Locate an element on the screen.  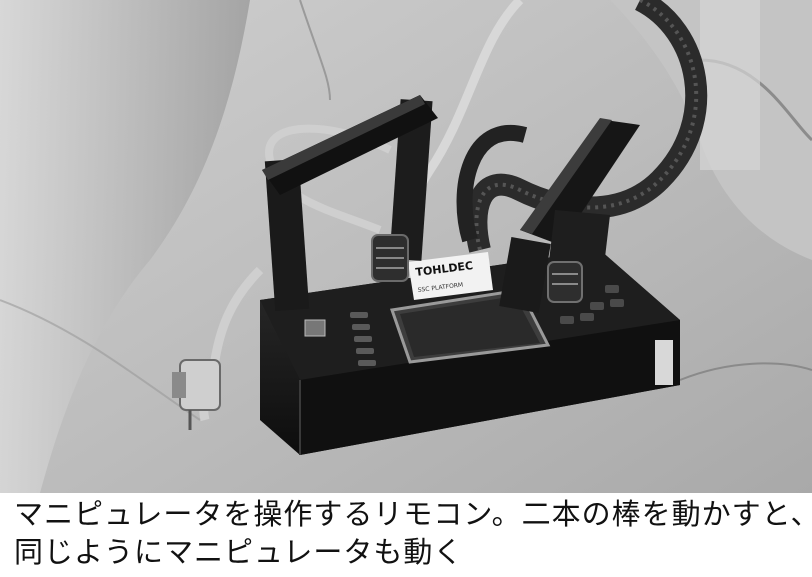
caption-line-1: マニピュレータを操作するリモコン。二本の棒を動かすと、 is located at coordinates (413, 514).